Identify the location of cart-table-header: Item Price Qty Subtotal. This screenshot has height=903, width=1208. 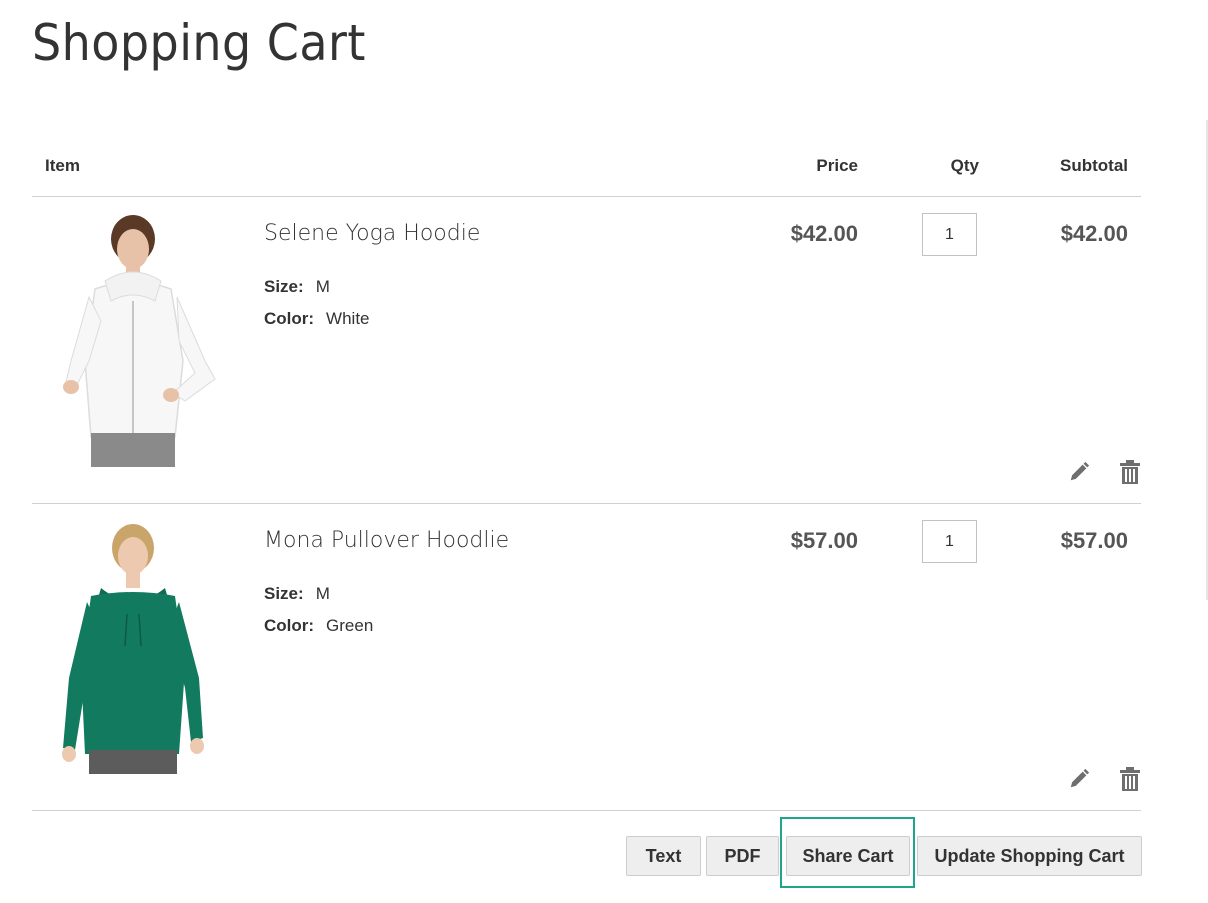
(586, 168).